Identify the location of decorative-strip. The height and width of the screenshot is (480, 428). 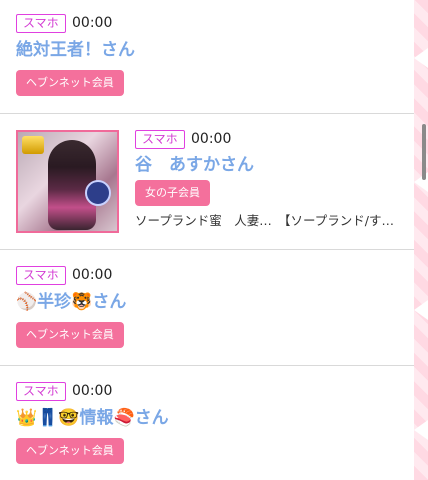
(421, 240).